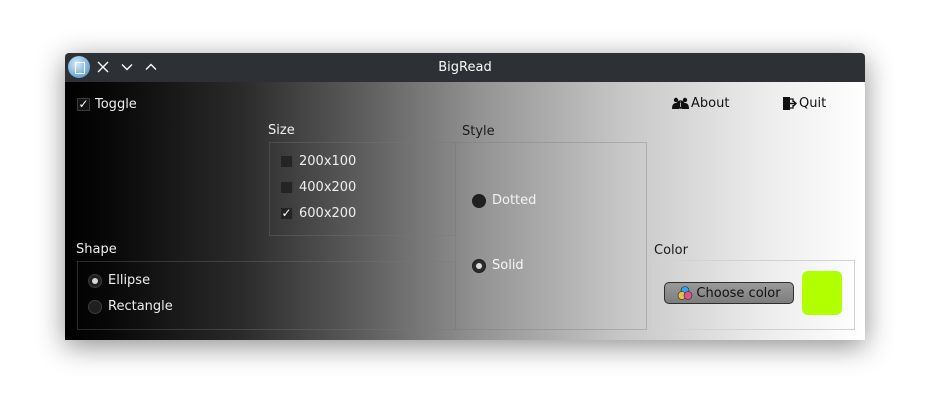 The image size is (930, 417). Describe the element at coordinates (96, 249) in the screenshot. I see `shape-group-title: Shape` at that location.